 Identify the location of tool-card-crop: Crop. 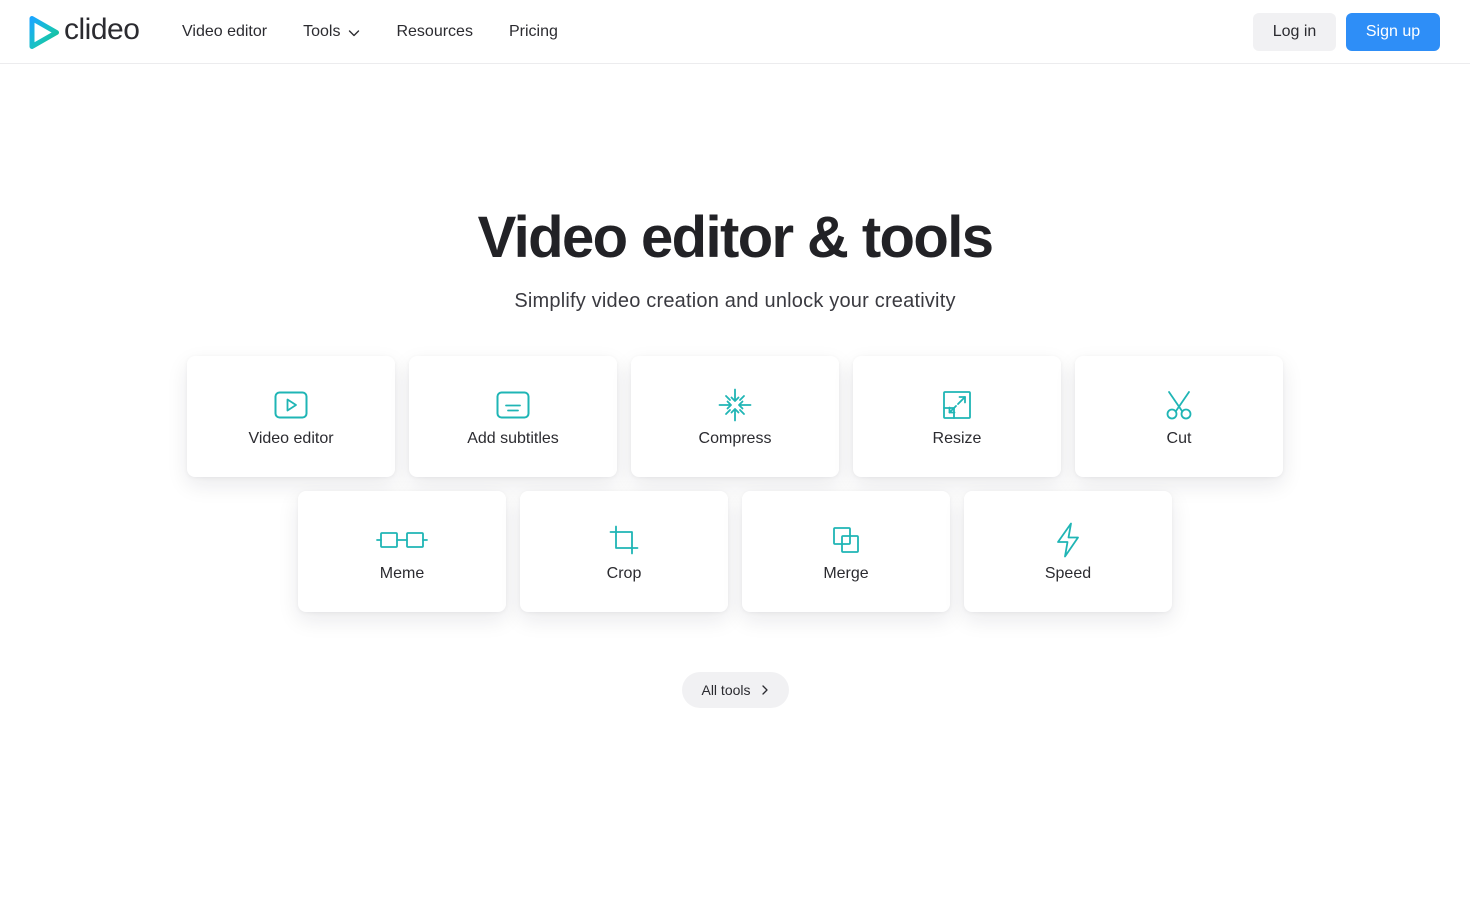
(624, 551).